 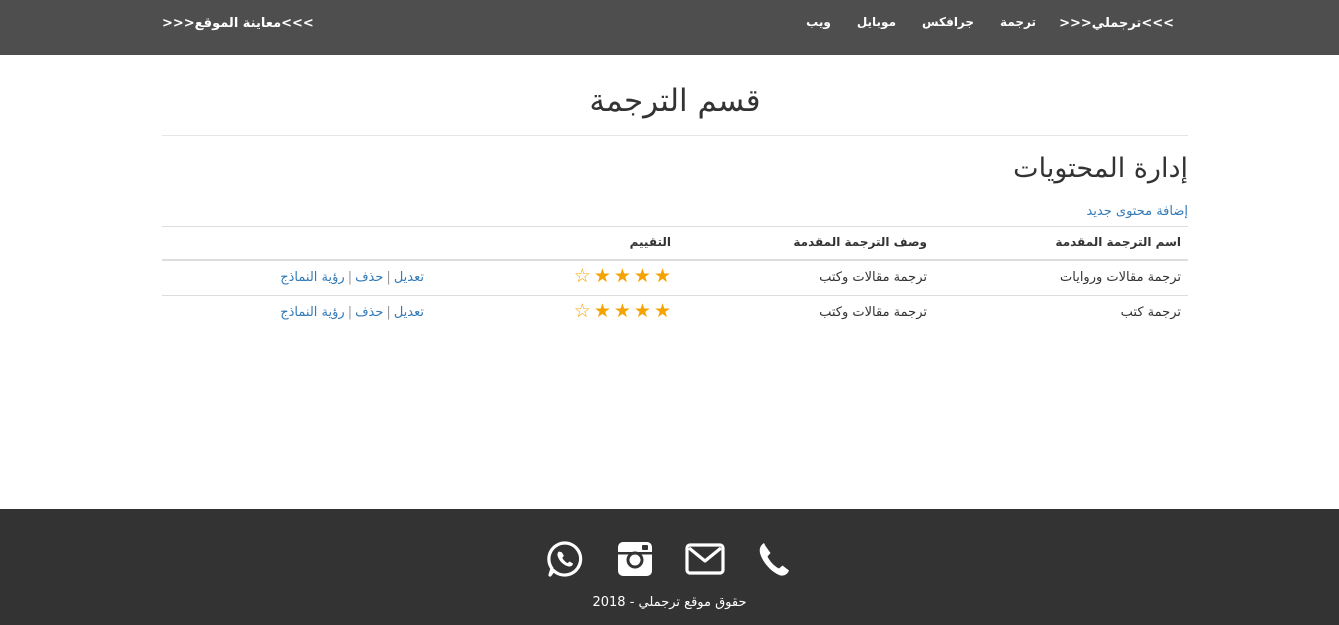 What do you see at coordinates (1018, 22) in the screenshot?
I see `nav-link-translation: ترجمة` at bounding box center [1018, 22].